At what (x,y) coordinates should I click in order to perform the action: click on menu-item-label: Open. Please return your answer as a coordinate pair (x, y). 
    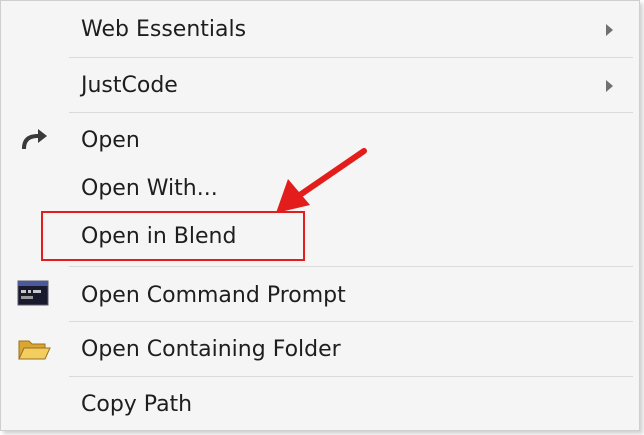
    Looking at the image, I should click on (110, 140).